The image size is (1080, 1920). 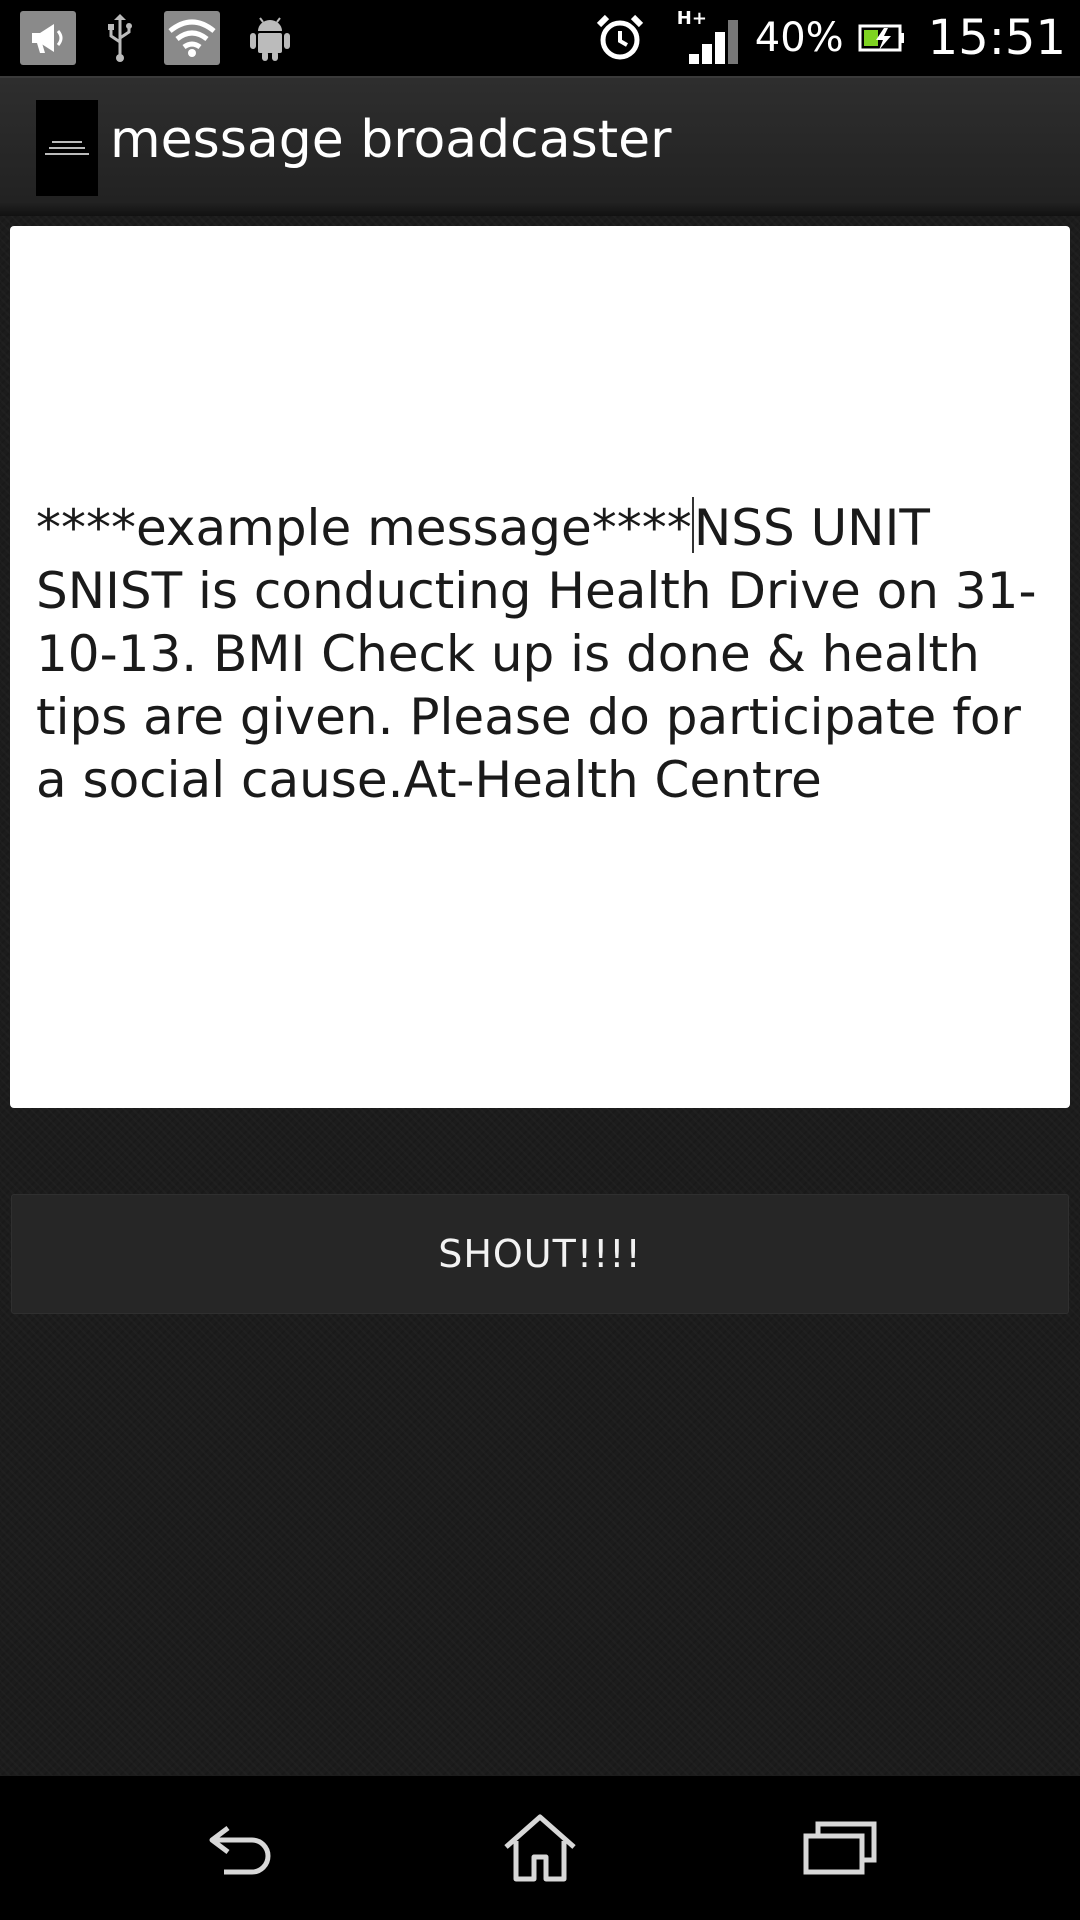 What do you see at coordinates (364, 527) in the screenshot?
I see `message-text-before-cursor: ****example message****` at bounding box center [364, 527].